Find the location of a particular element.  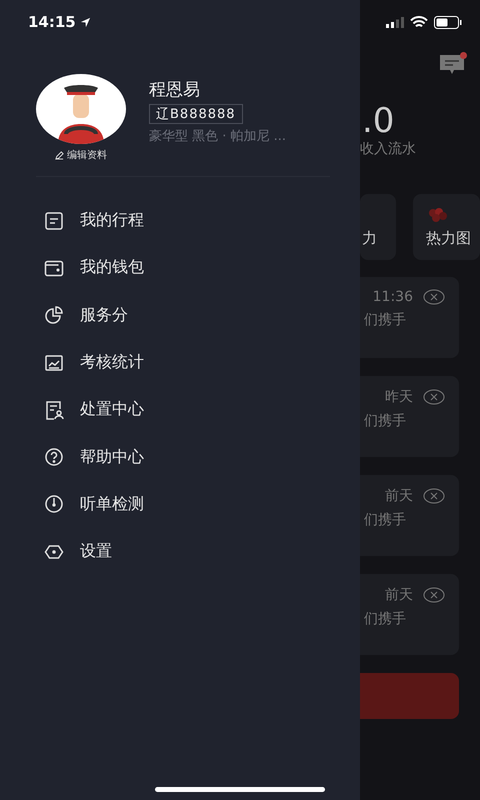

menu-item: 考核统计 is located at coordinates (202, 362).